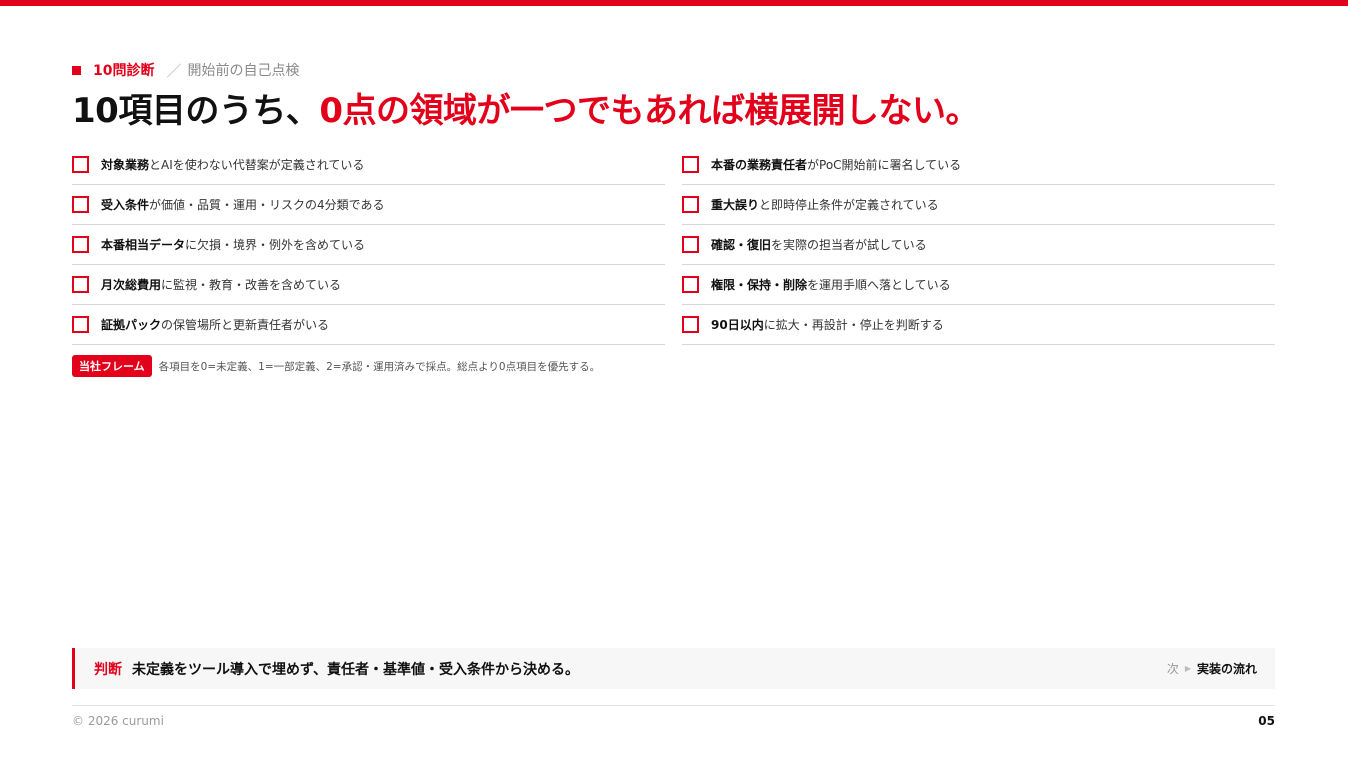  Describe the element at coordinates (356, 669) in the screenshot. I see `verdict-text: 未定義をツール導入で埋めず、責任者・基準値・受入条件から決める。` at that location.